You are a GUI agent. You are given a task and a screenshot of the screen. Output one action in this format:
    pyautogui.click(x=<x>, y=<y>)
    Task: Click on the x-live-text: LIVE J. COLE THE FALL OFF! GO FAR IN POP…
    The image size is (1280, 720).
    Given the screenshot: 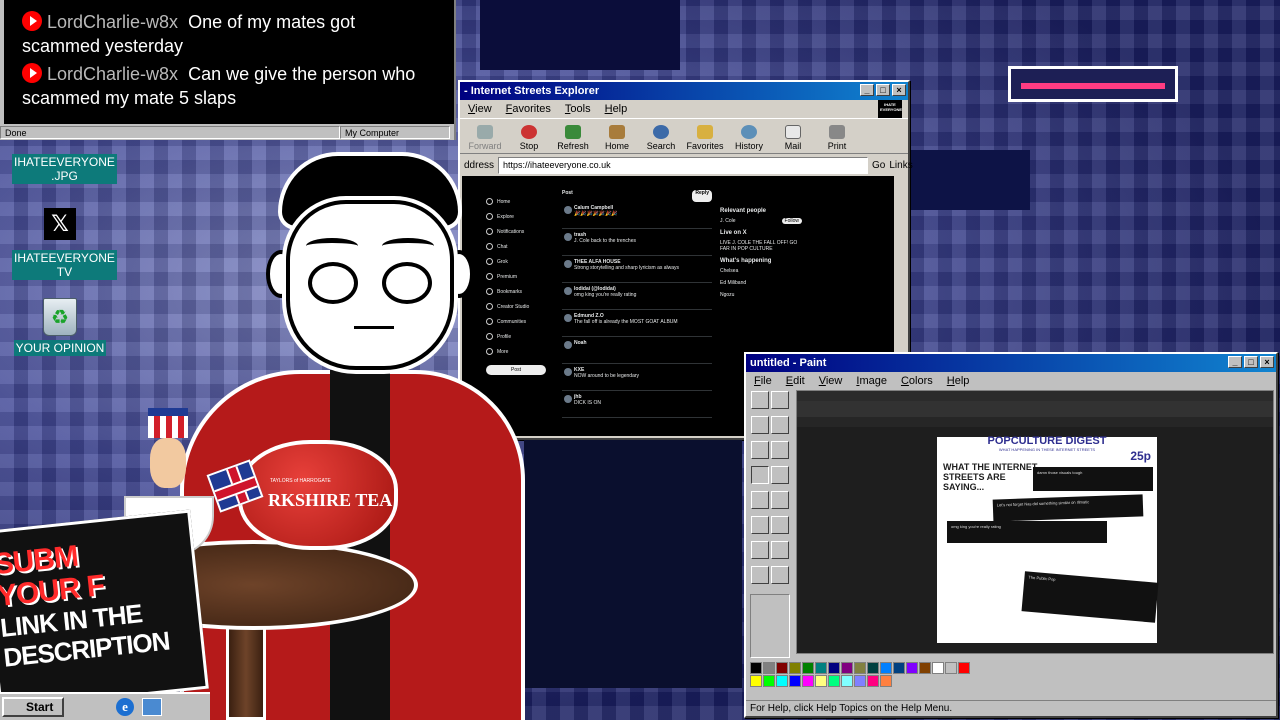 What is the action you would take?
    pyautogui.click(x=758, y=246)
    